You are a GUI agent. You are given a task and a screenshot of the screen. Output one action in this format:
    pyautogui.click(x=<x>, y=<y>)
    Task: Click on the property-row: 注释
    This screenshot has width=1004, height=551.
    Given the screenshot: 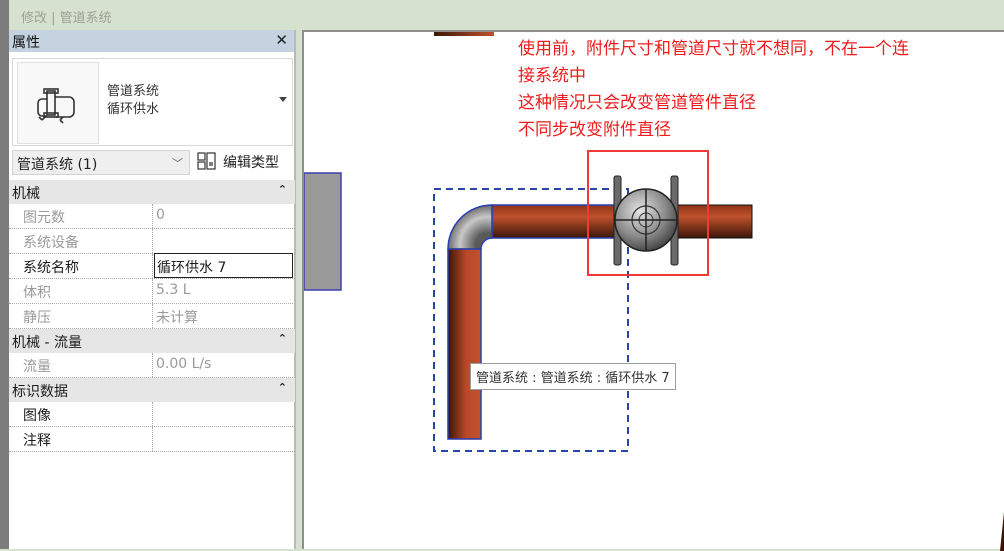 What is the action you would take?
    pyautogui.click(x=152, y=439)
    